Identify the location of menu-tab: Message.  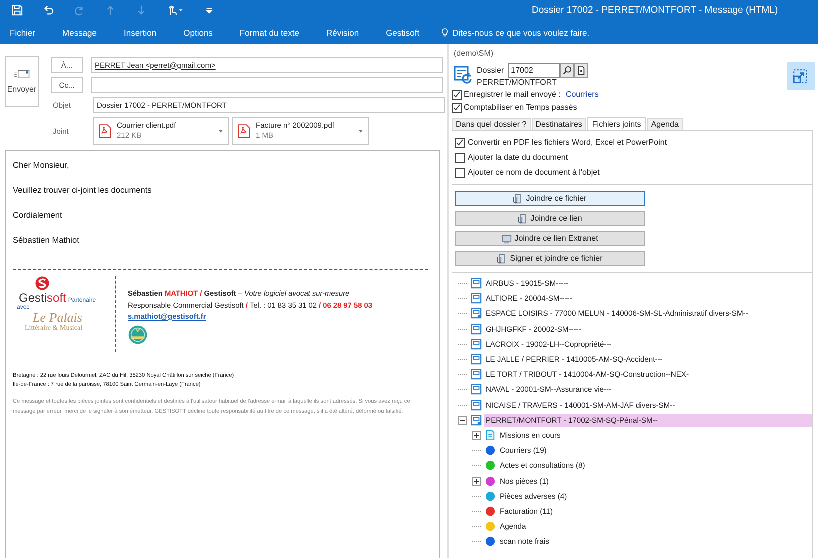
(80, 33).